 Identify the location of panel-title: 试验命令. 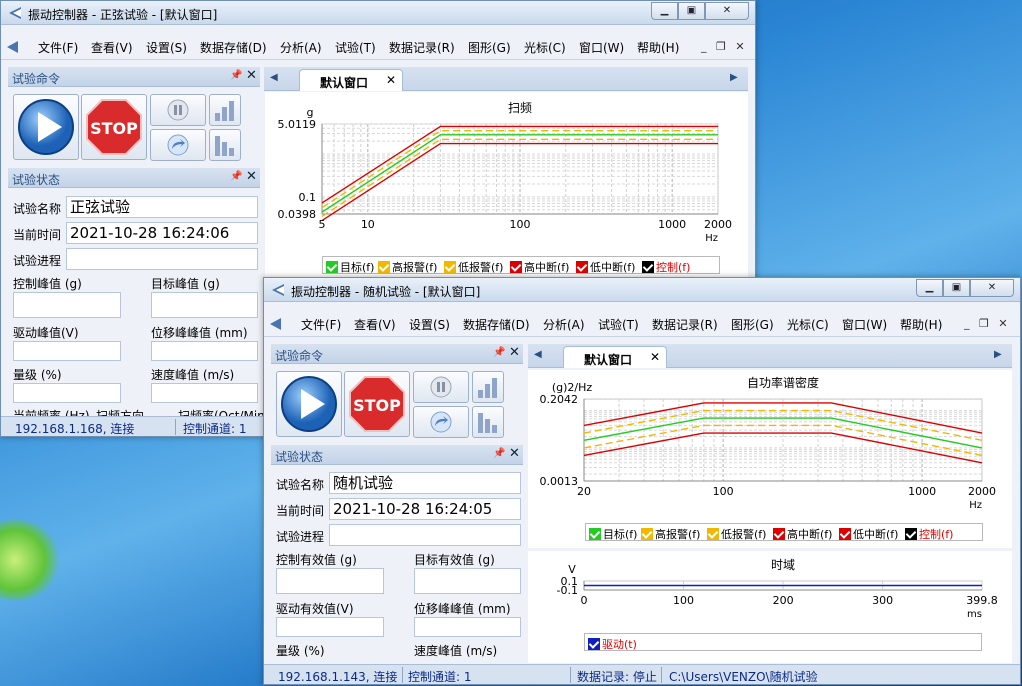
(36, 79).